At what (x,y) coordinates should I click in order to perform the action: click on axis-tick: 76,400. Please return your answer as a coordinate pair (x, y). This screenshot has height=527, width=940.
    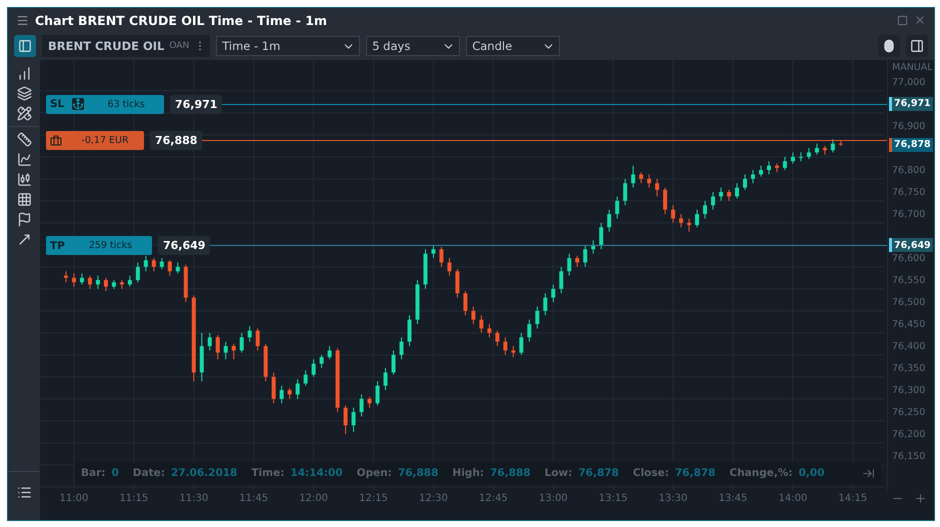
    Looking at the image, I should click on (909, 346).